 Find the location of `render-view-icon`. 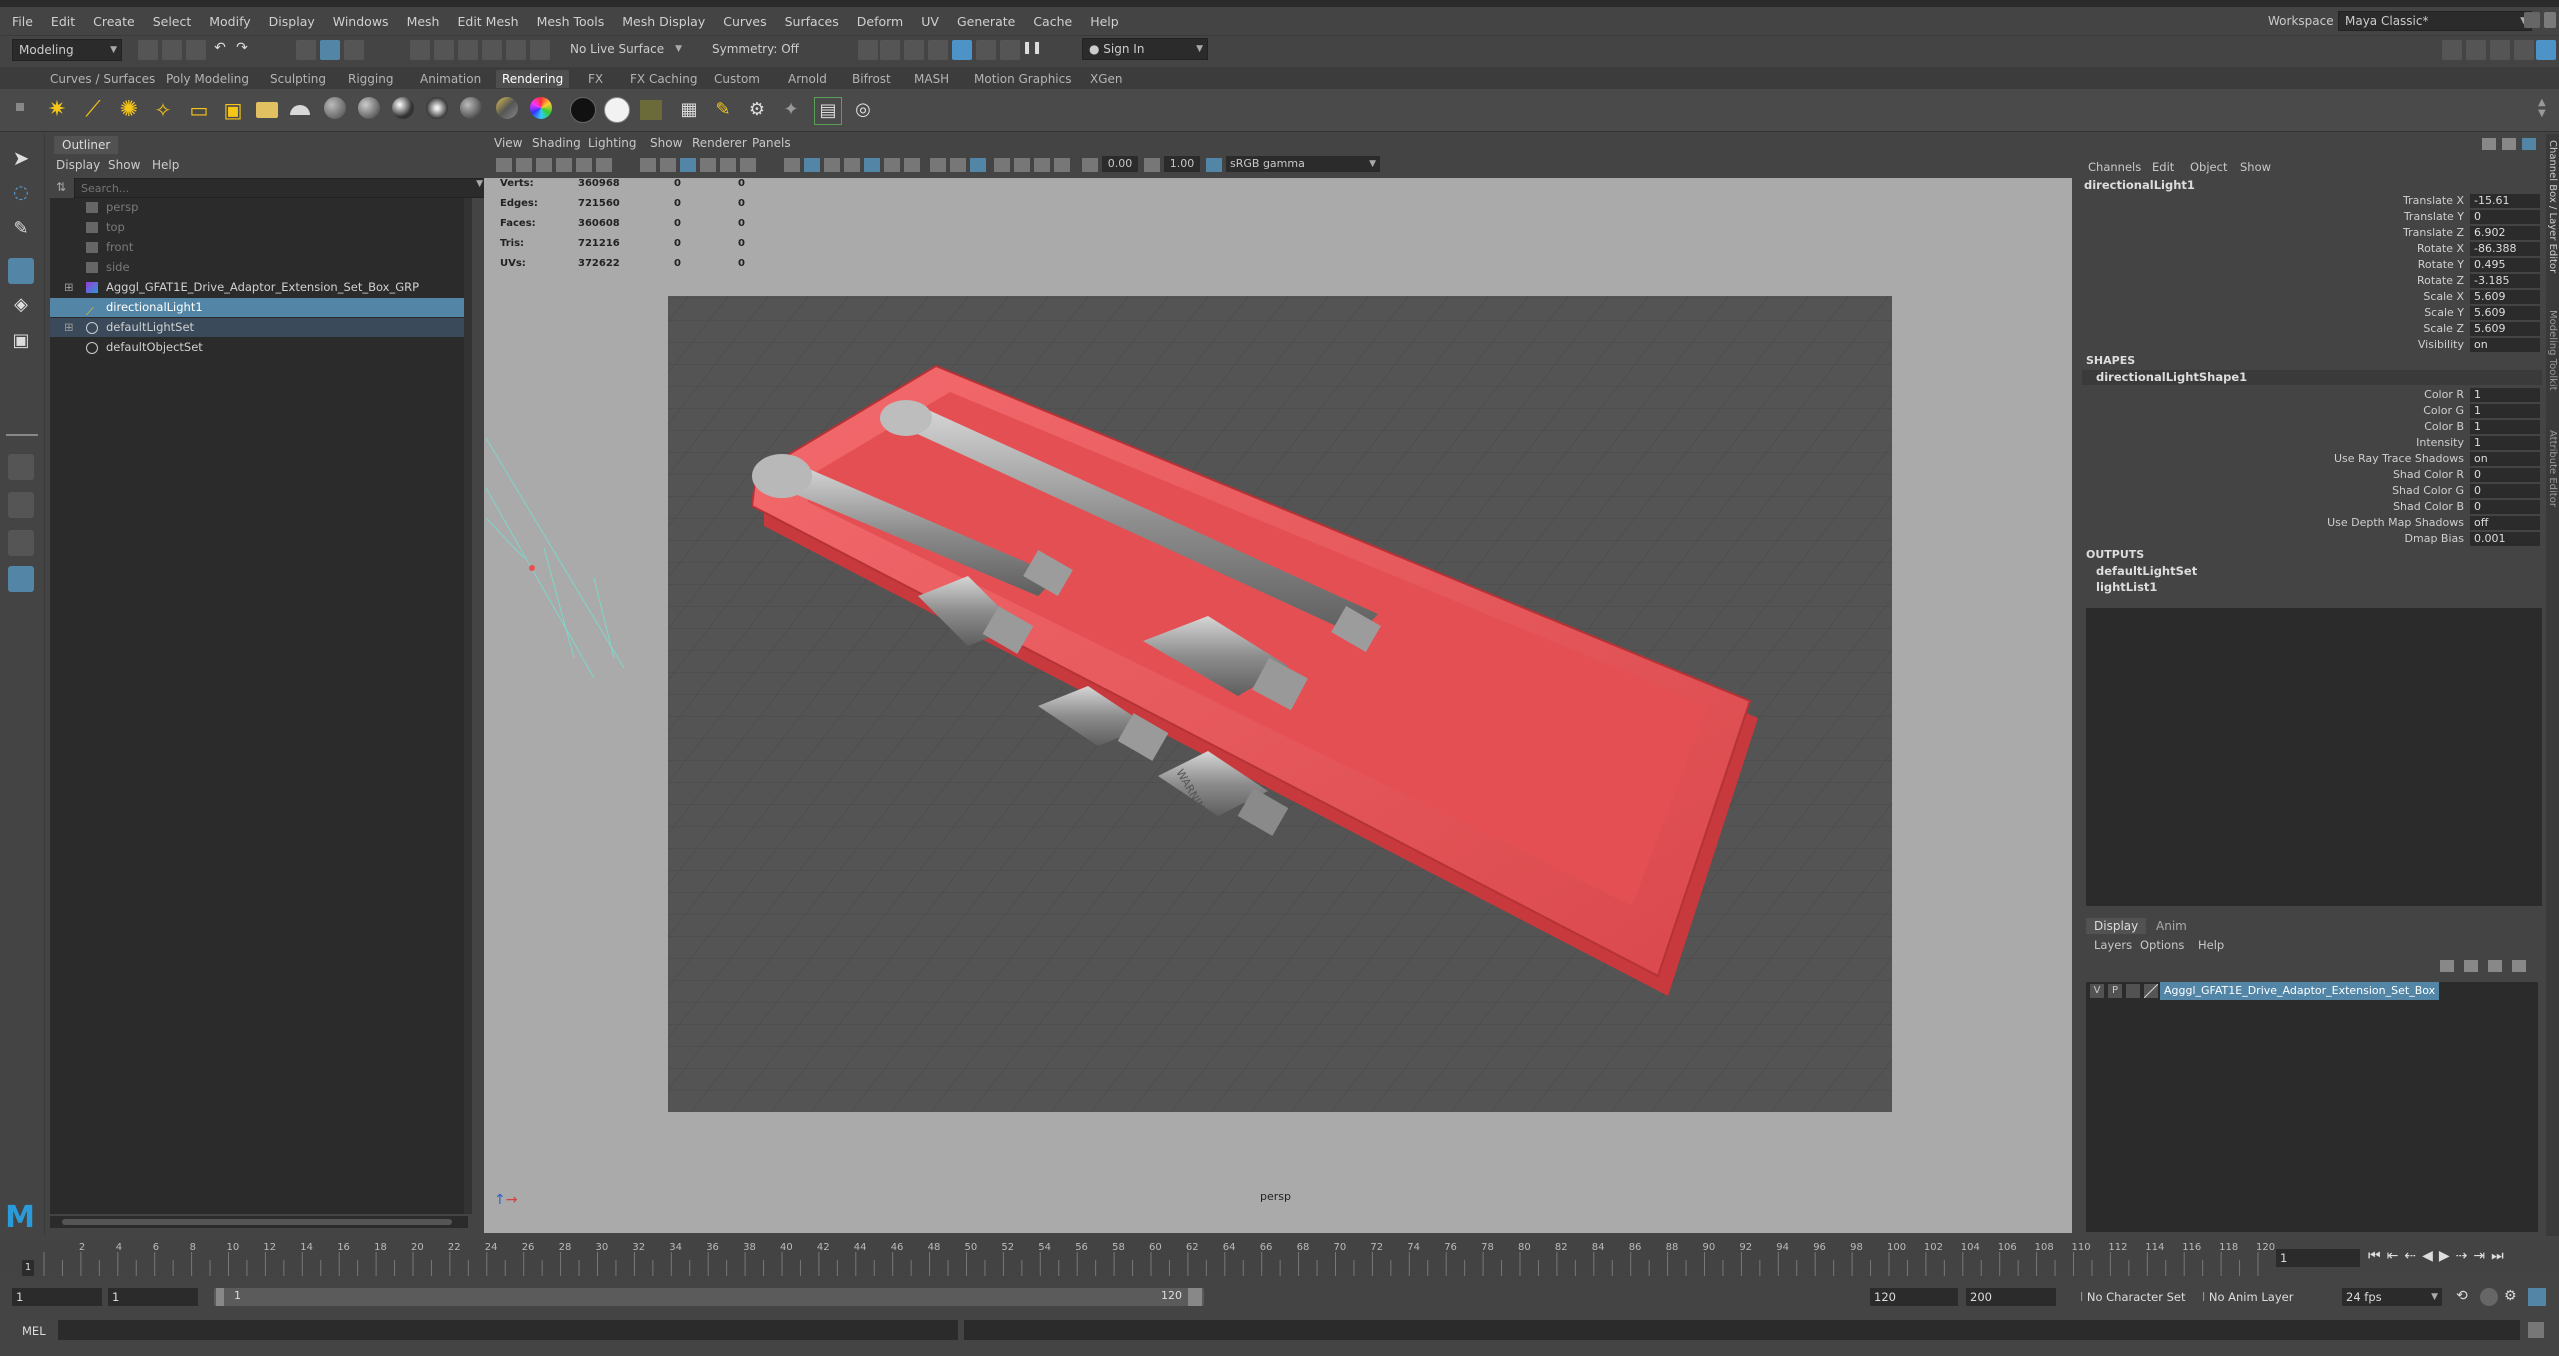

render-view-icon is located at coordinates (890, 50).